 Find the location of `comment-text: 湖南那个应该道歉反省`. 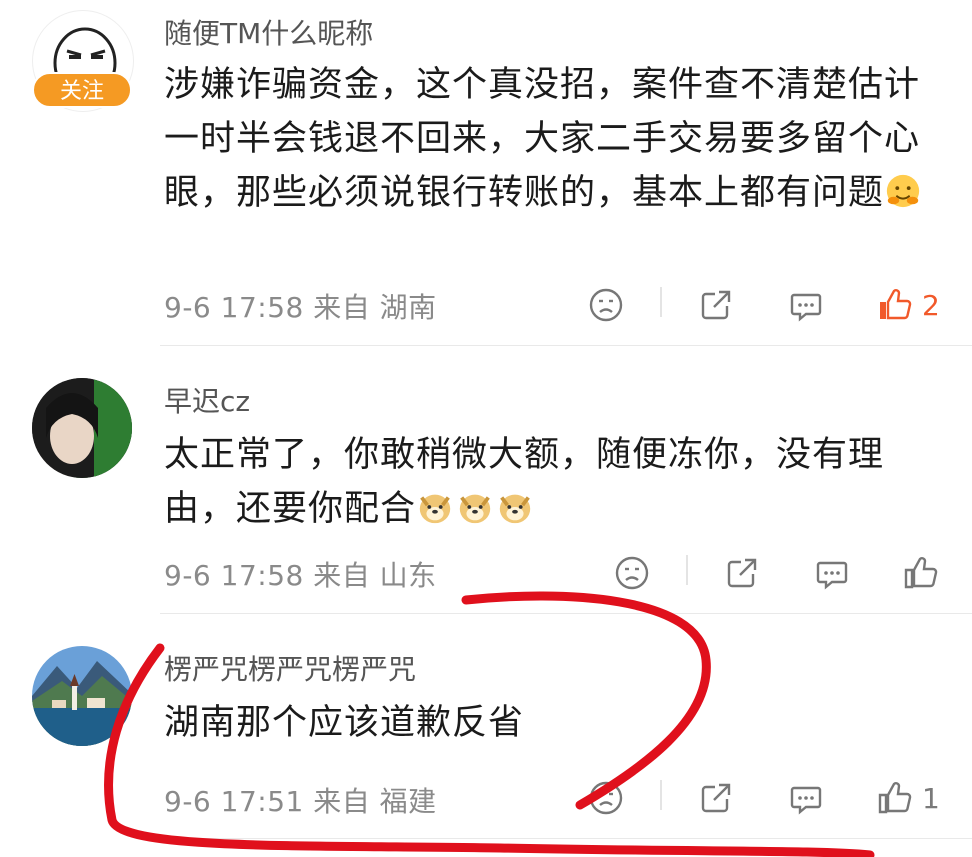

comment-text: 湖南那个应该道歉反省 is located at coordinates (554, 723).